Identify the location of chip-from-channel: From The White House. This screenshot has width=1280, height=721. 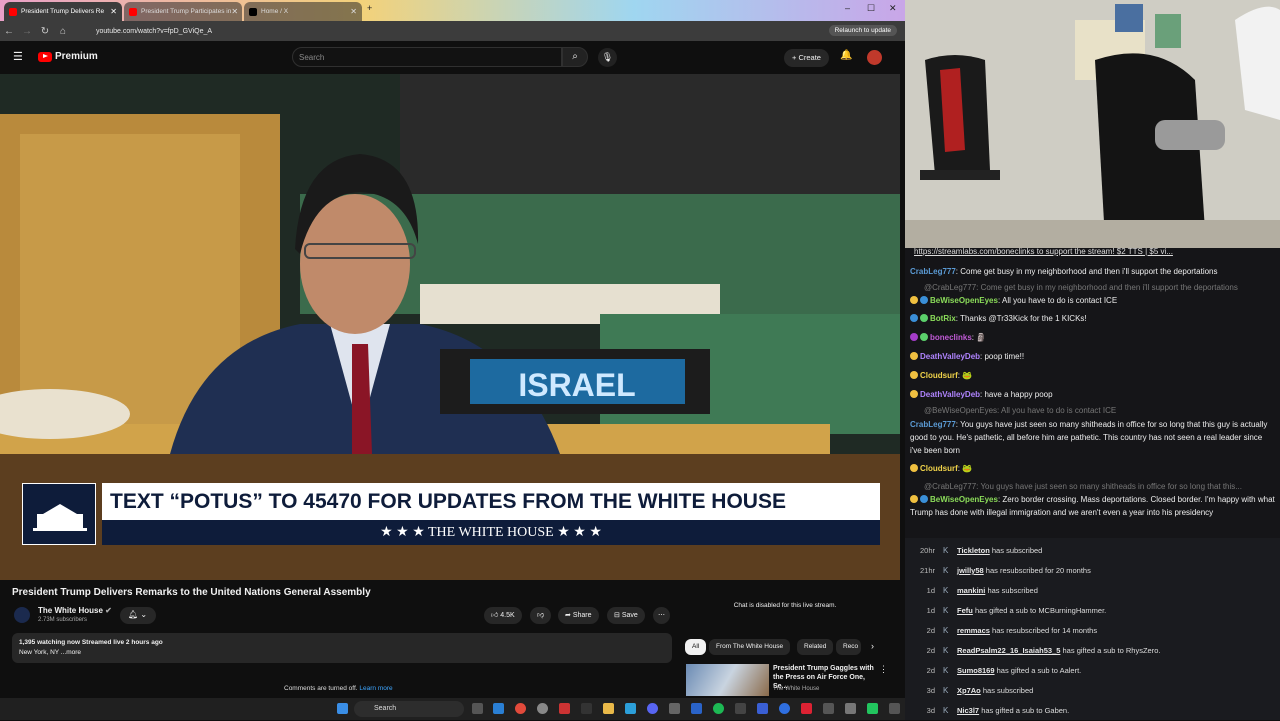
(750, 647).